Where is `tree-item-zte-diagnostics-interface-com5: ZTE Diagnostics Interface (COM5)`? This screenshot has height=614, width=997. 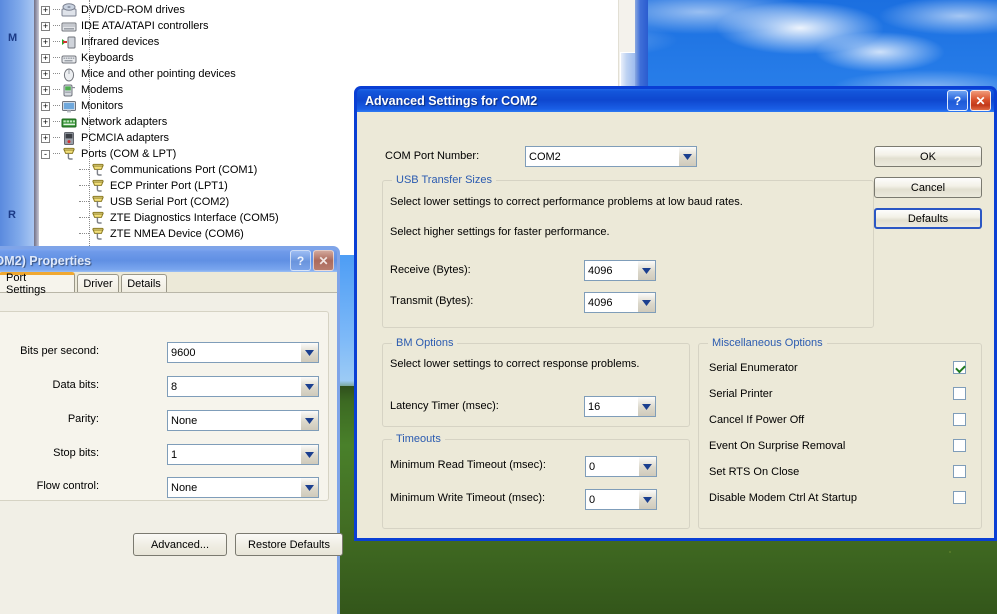
tree-item-zte-diagnostics-interface-com5: ZTE Diagnostics Interface (COM5) is located at coordinates (179, 218).